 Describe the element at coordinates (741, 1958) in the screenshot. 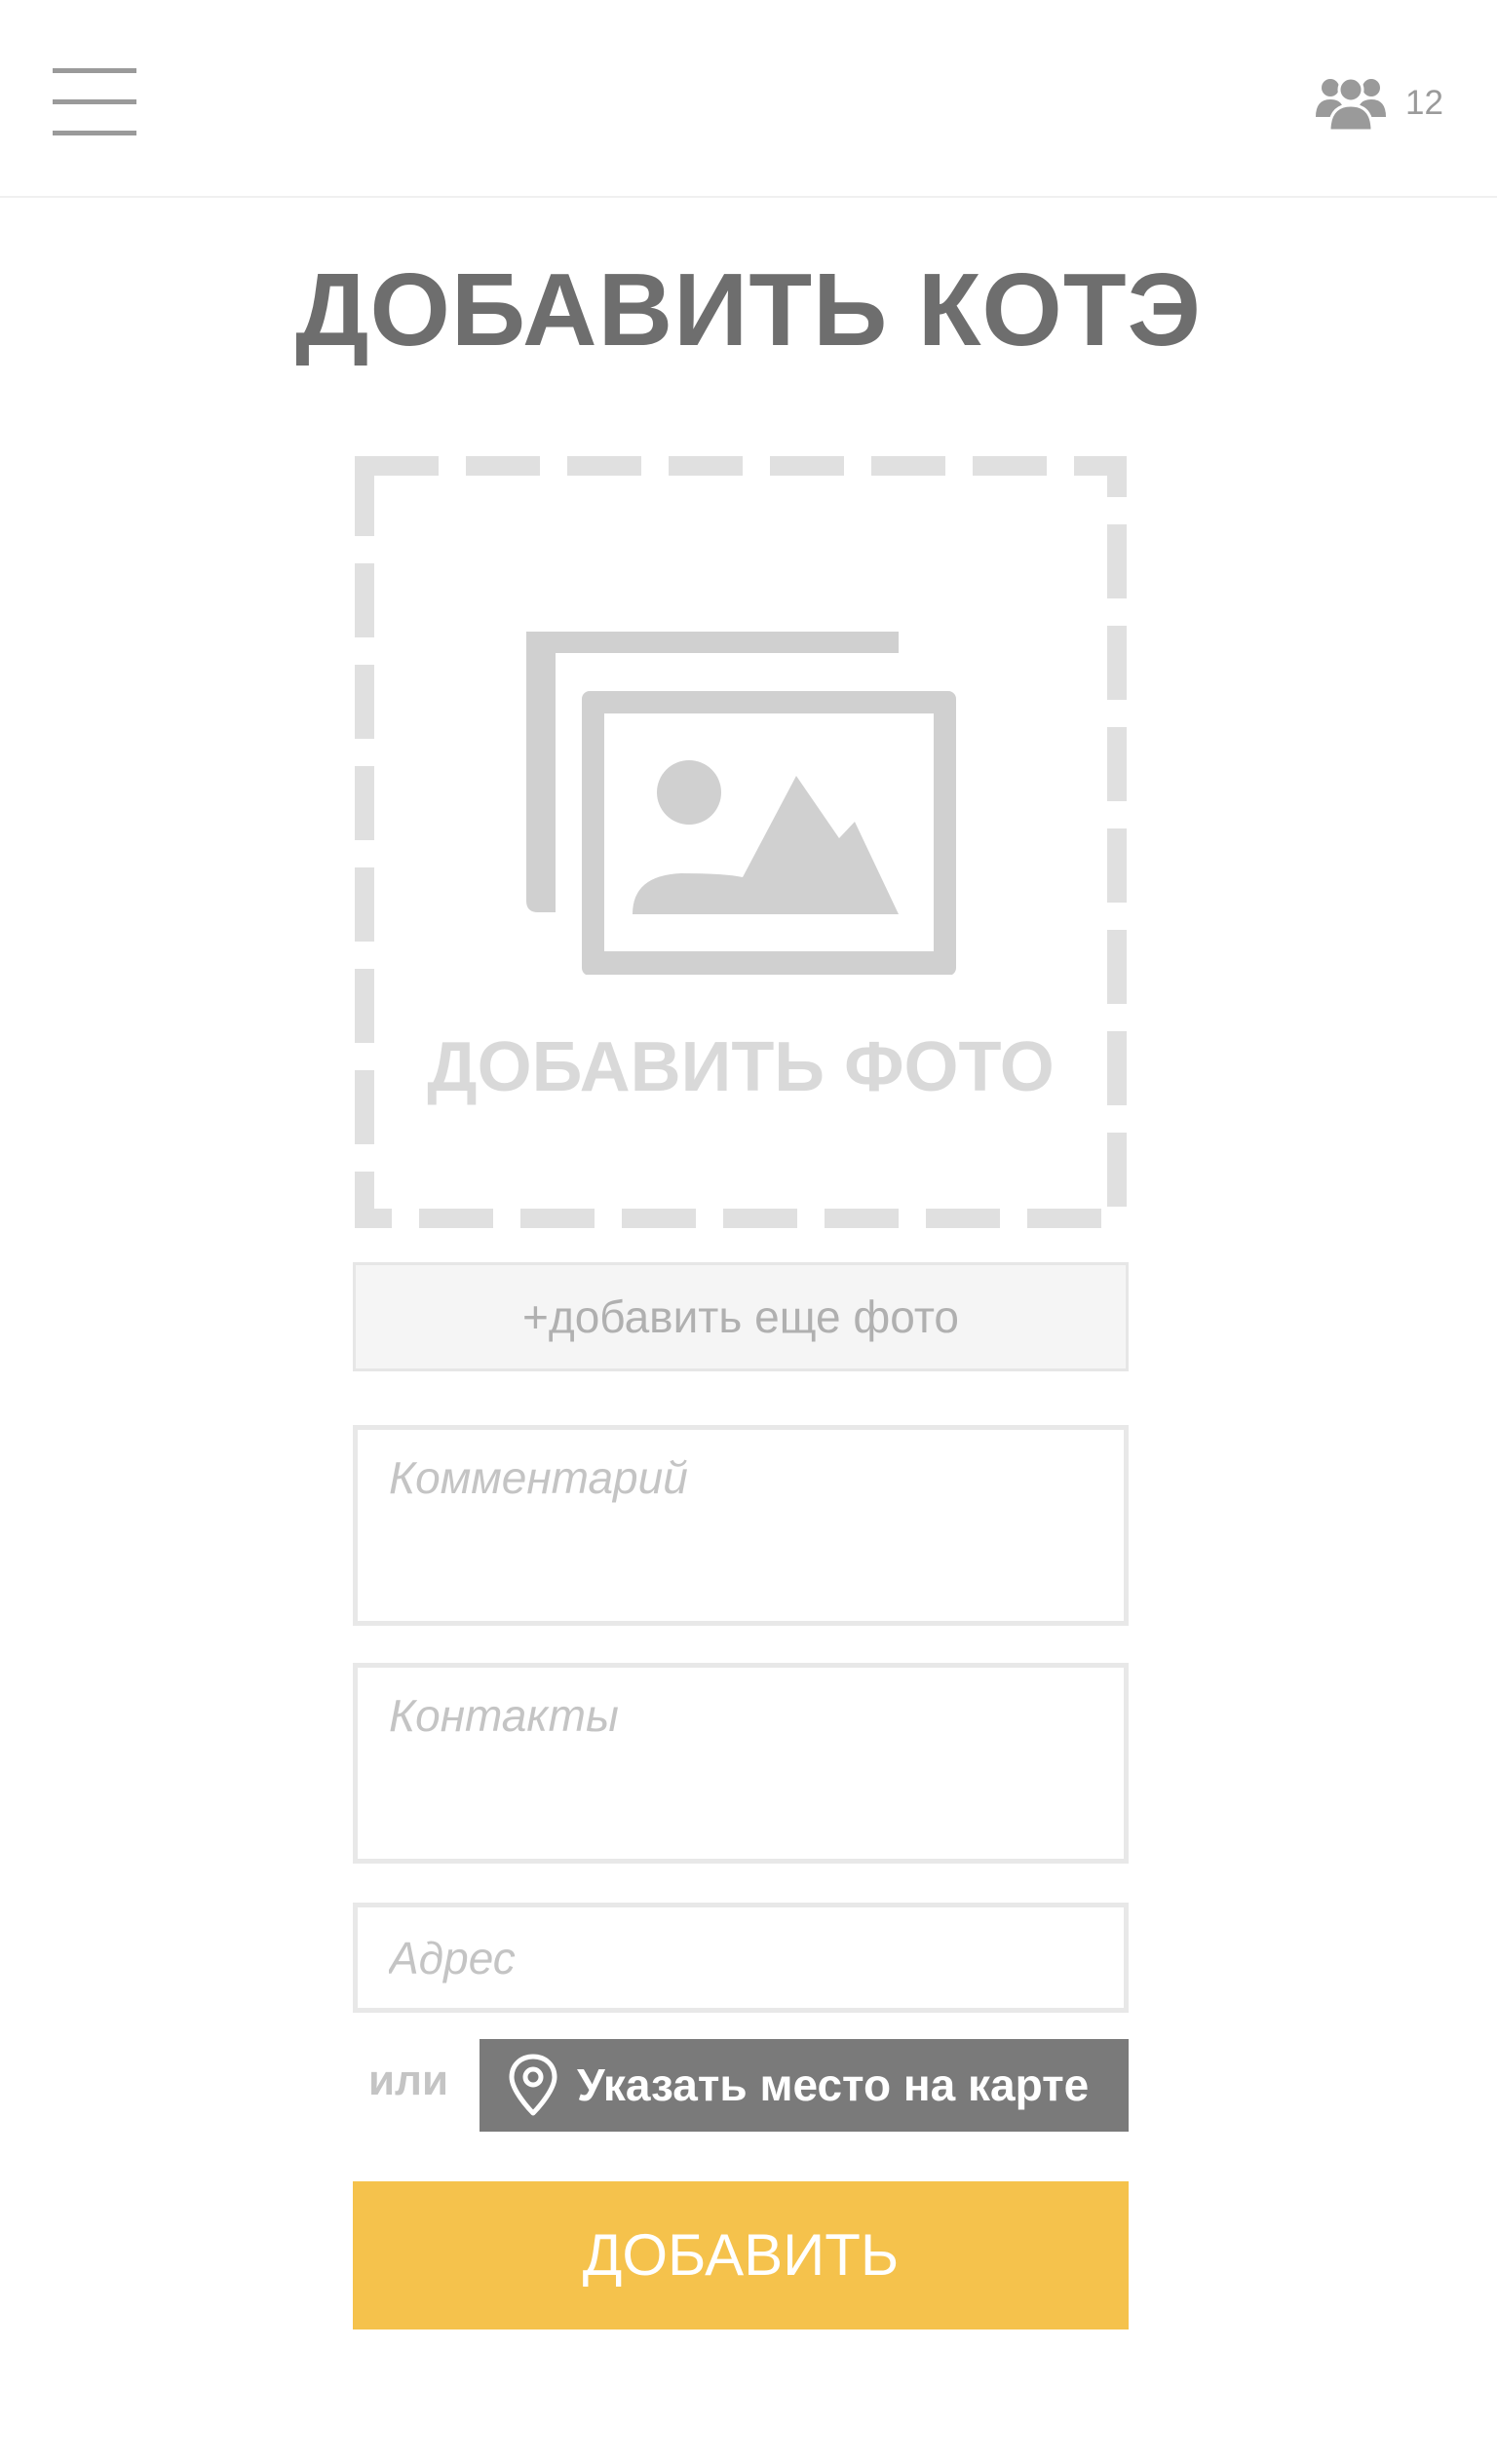

I see `address-input` at that location.